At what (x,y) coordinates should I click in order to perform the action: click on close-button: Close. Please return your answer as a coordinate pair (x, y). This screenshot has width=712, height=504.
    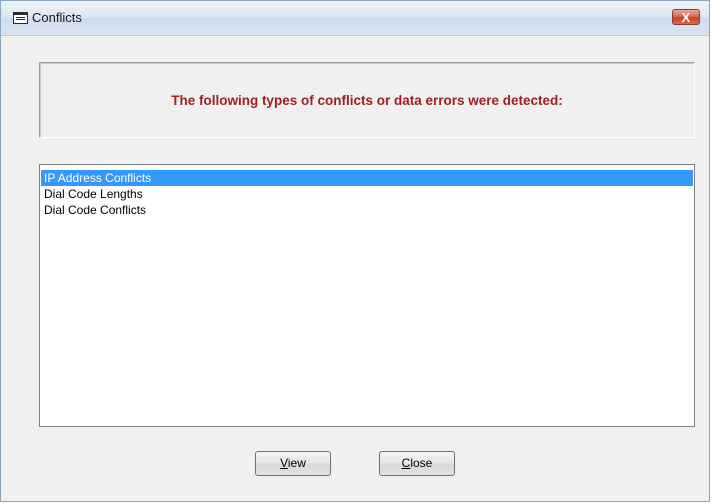
    Looking at the image, I should click on (417, 463).